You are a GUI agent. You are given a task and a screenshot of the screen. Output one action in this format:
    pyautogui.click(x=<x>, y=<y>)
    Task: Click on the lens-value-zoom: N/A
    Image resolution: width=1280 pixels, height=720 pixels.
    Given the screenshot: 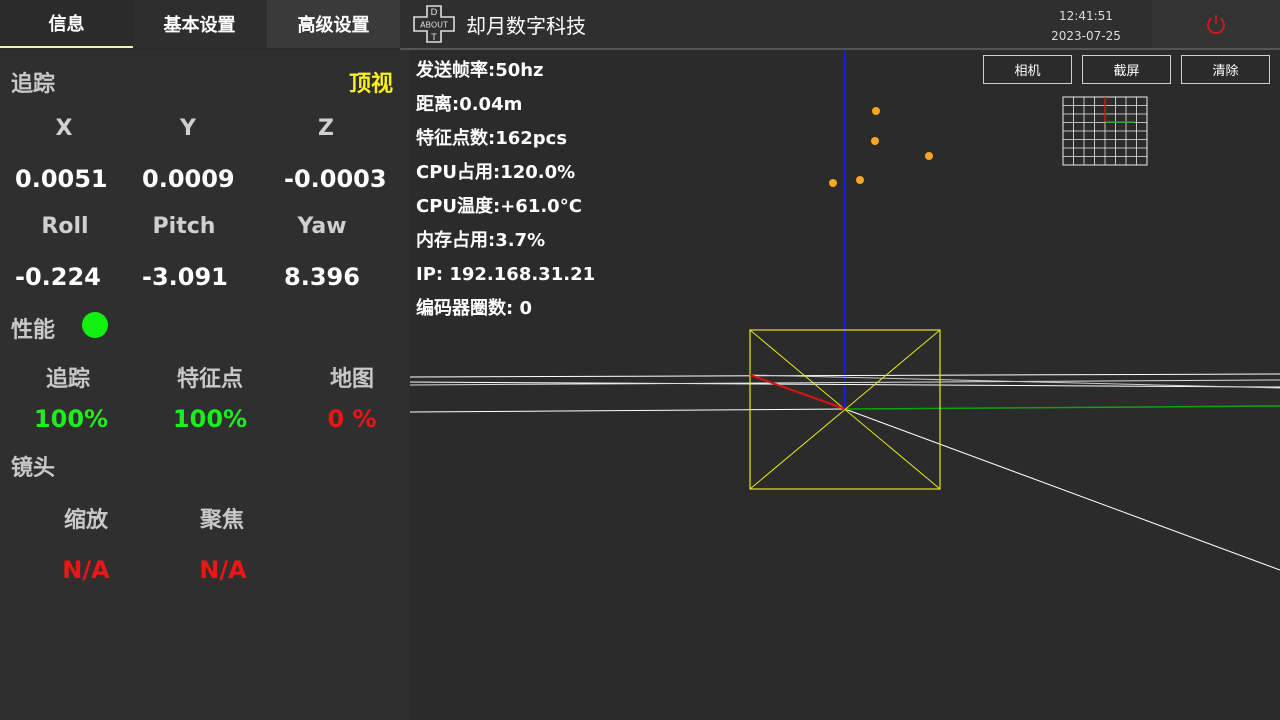 What is the action you would take?
    pyautogui.click(x=86, y=570)
    